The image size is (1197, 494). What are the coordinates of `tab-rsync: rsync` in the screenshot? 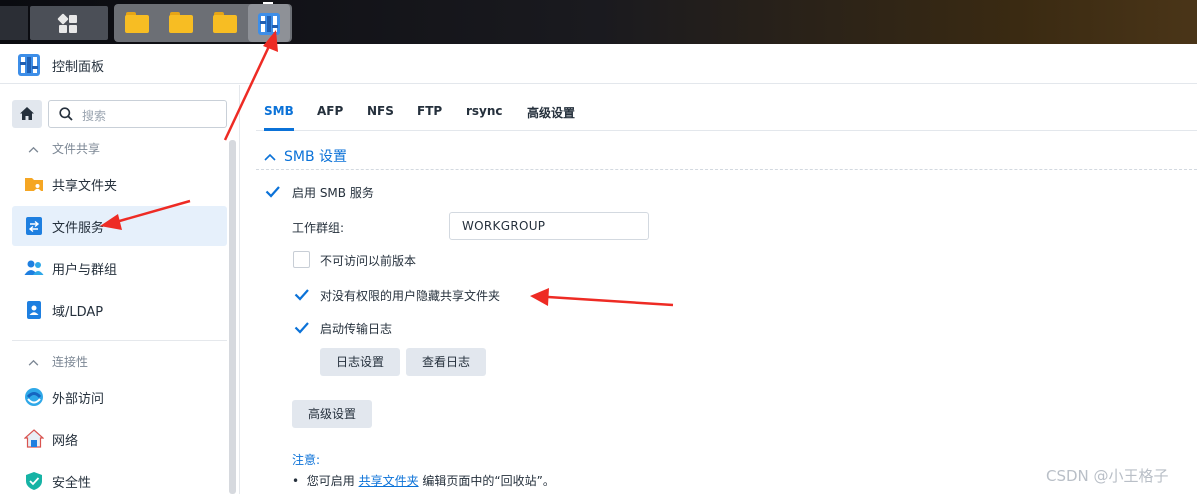 It's located at (484, 111).